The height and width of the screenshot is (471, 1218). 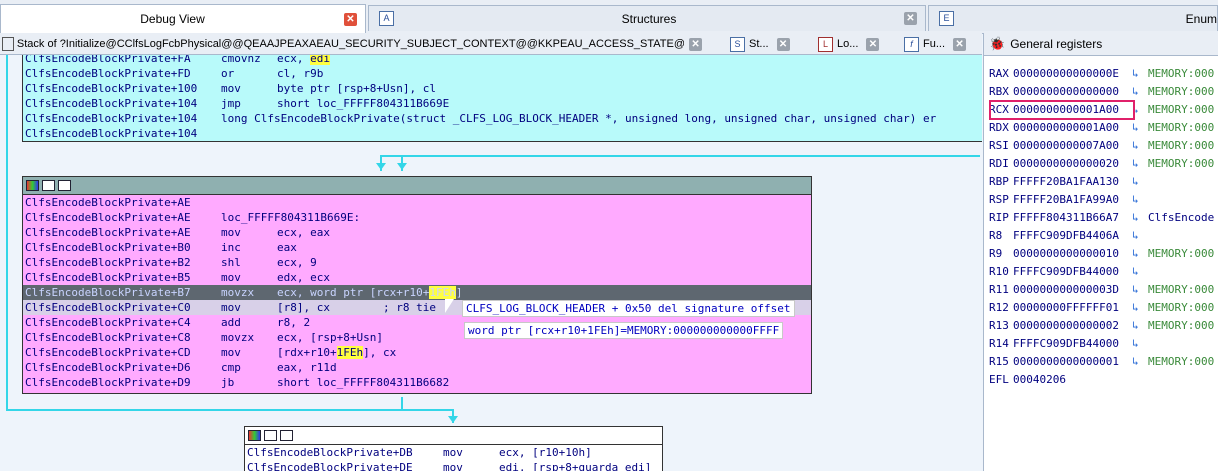 What do you see at coordinates (356, 307) in the screenshot?
I see `line-operands: [r8], cx ; r8 tie` at bounding box center [356, 307].